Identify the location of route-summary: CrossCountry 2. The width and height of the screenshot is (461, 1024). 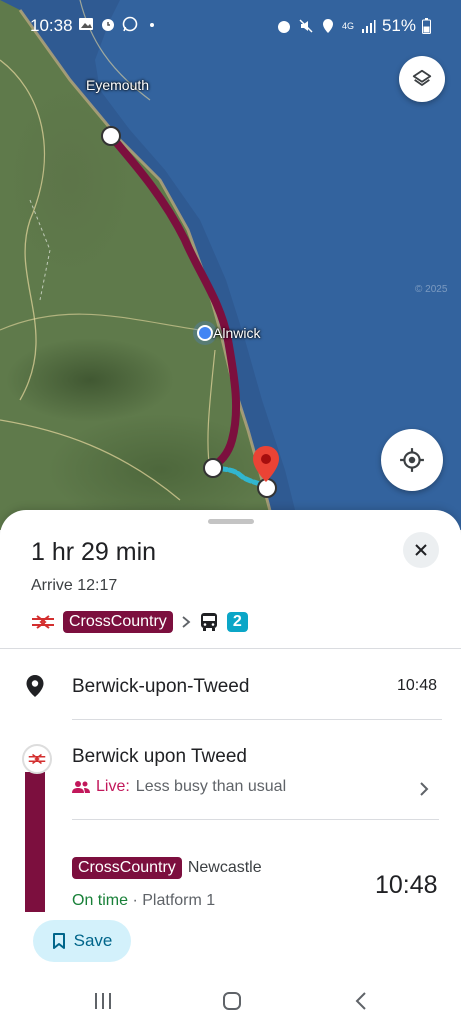
(139, 622).